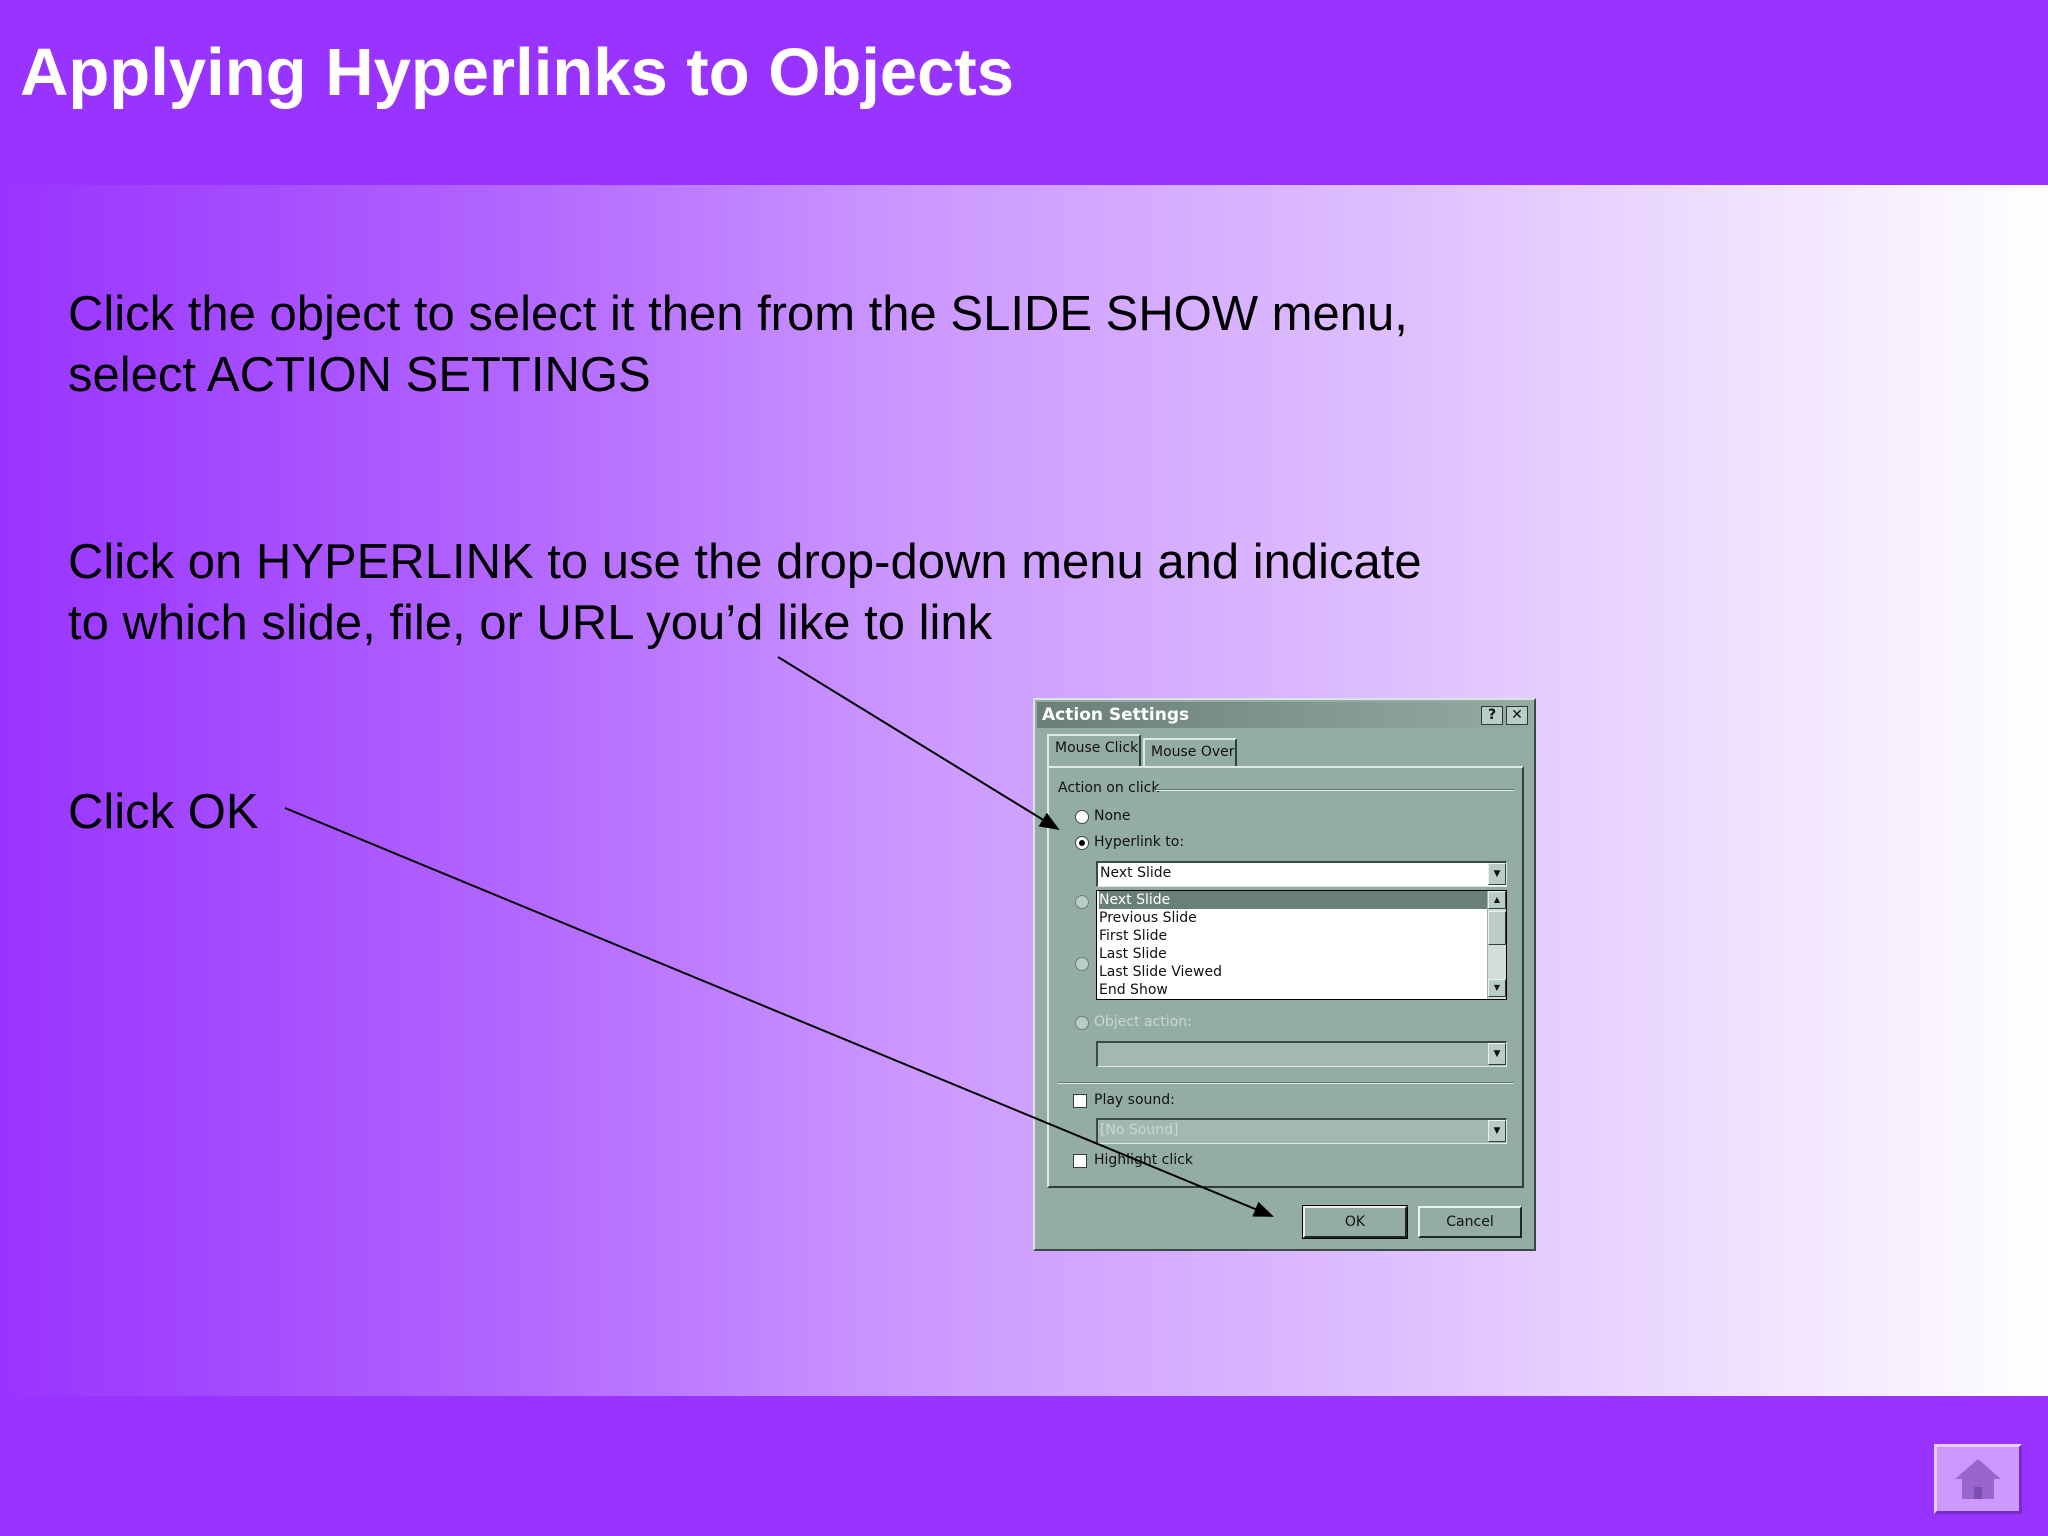  I want to click on radio-none, so click(1082, 817).